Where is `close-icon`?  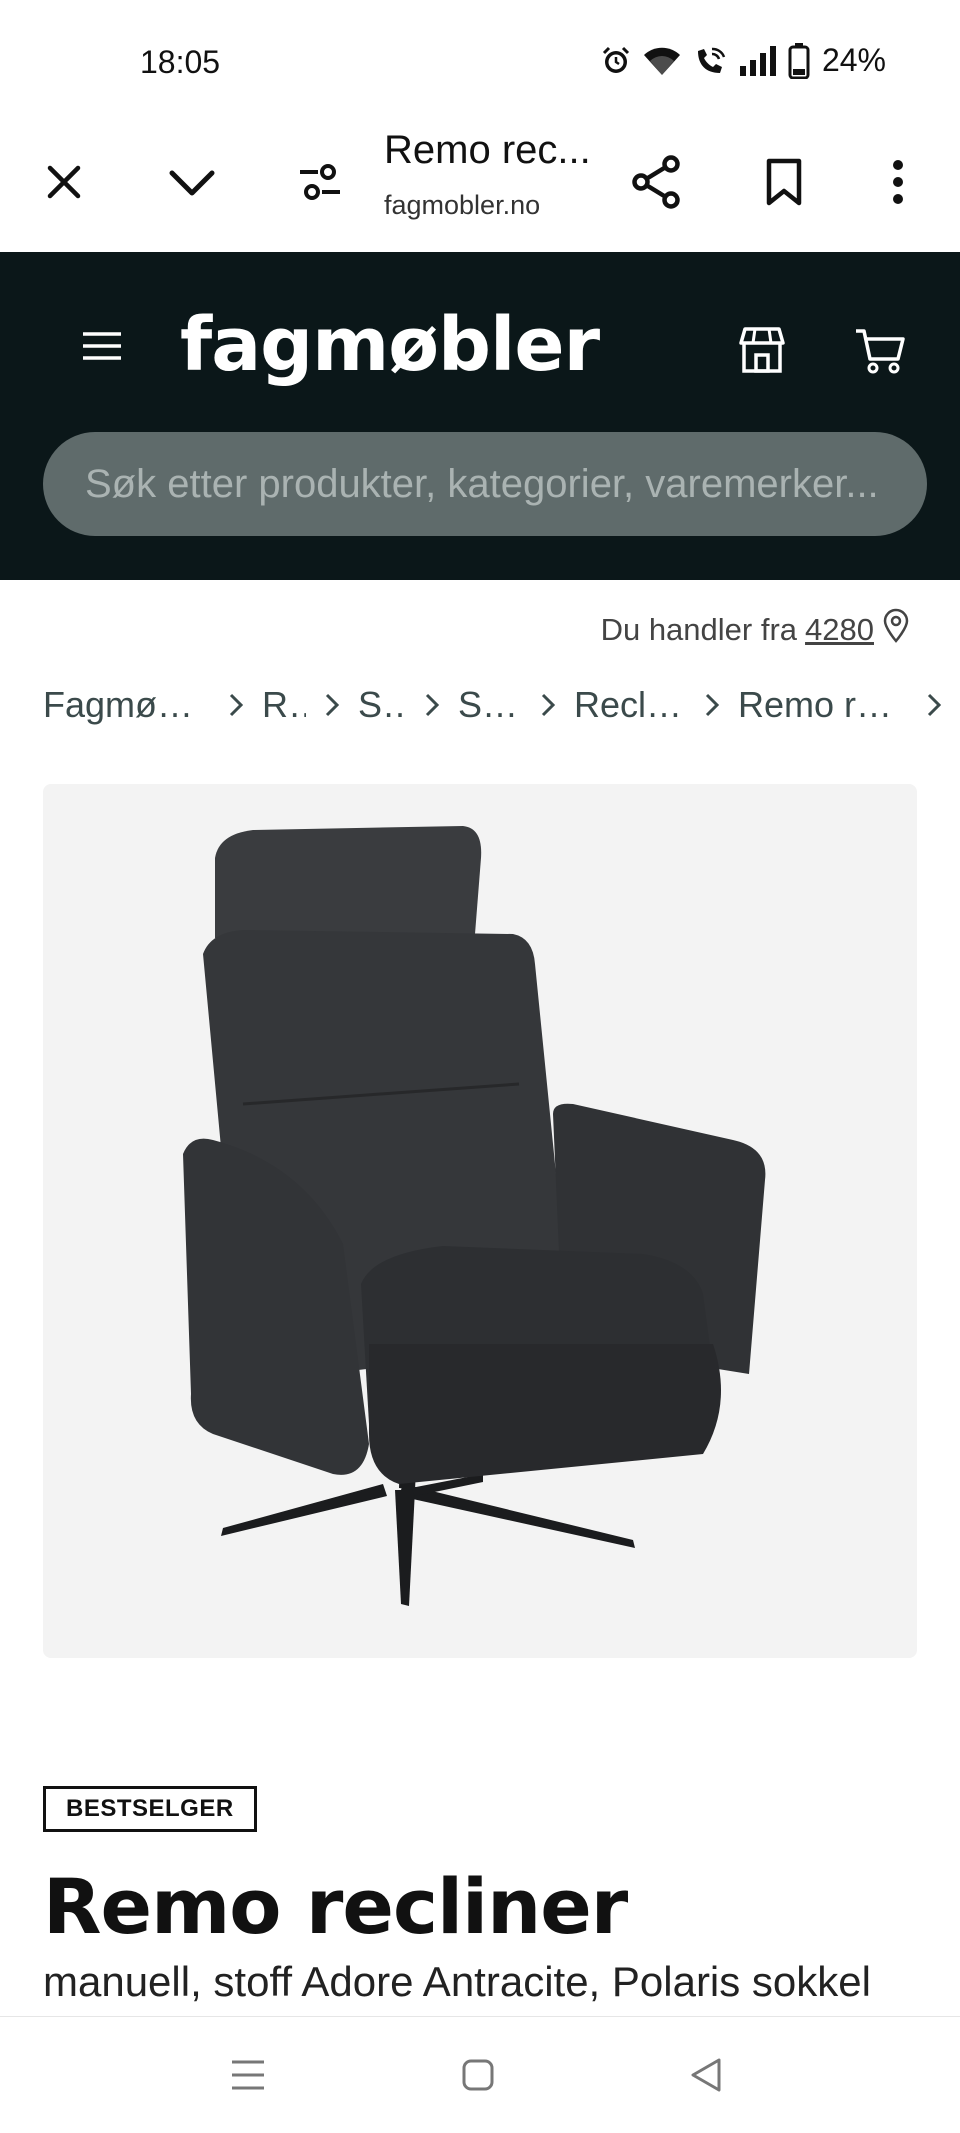 close-icon is located at coordinates (64, 184).